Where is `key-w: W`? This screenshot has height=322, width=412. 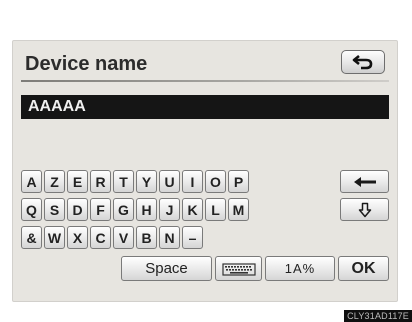 key-w: W is located at coordinates (54, 237).